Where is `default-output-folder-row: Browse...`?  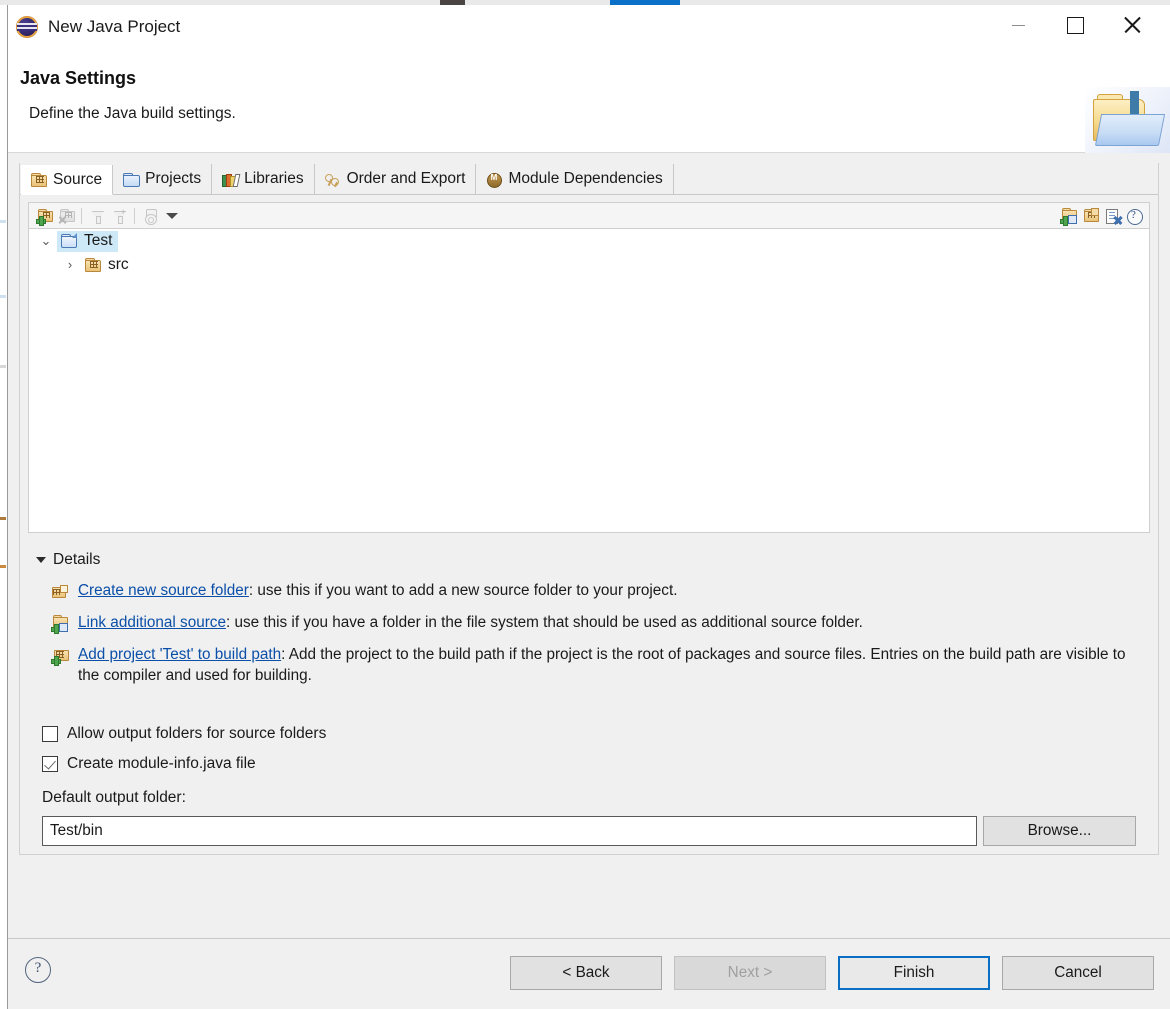
default-output-folder-row: Browse... is located at coordinates (589, 826).